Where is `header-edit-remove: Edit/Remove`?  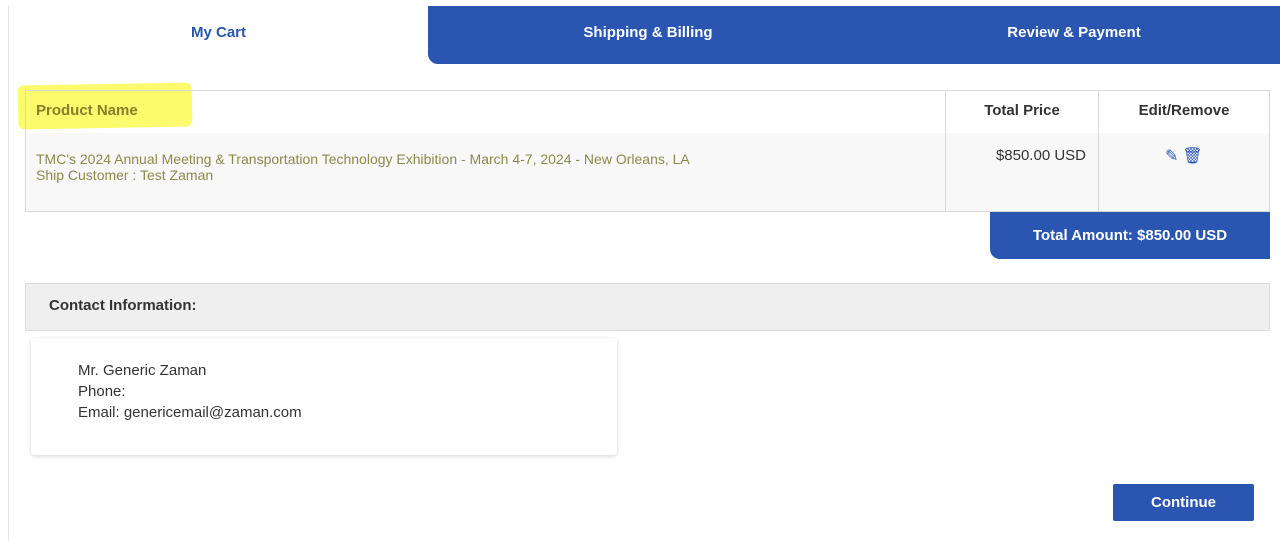 header-edit-remove: Edit/Remove is located at coordinates (1184, 110).